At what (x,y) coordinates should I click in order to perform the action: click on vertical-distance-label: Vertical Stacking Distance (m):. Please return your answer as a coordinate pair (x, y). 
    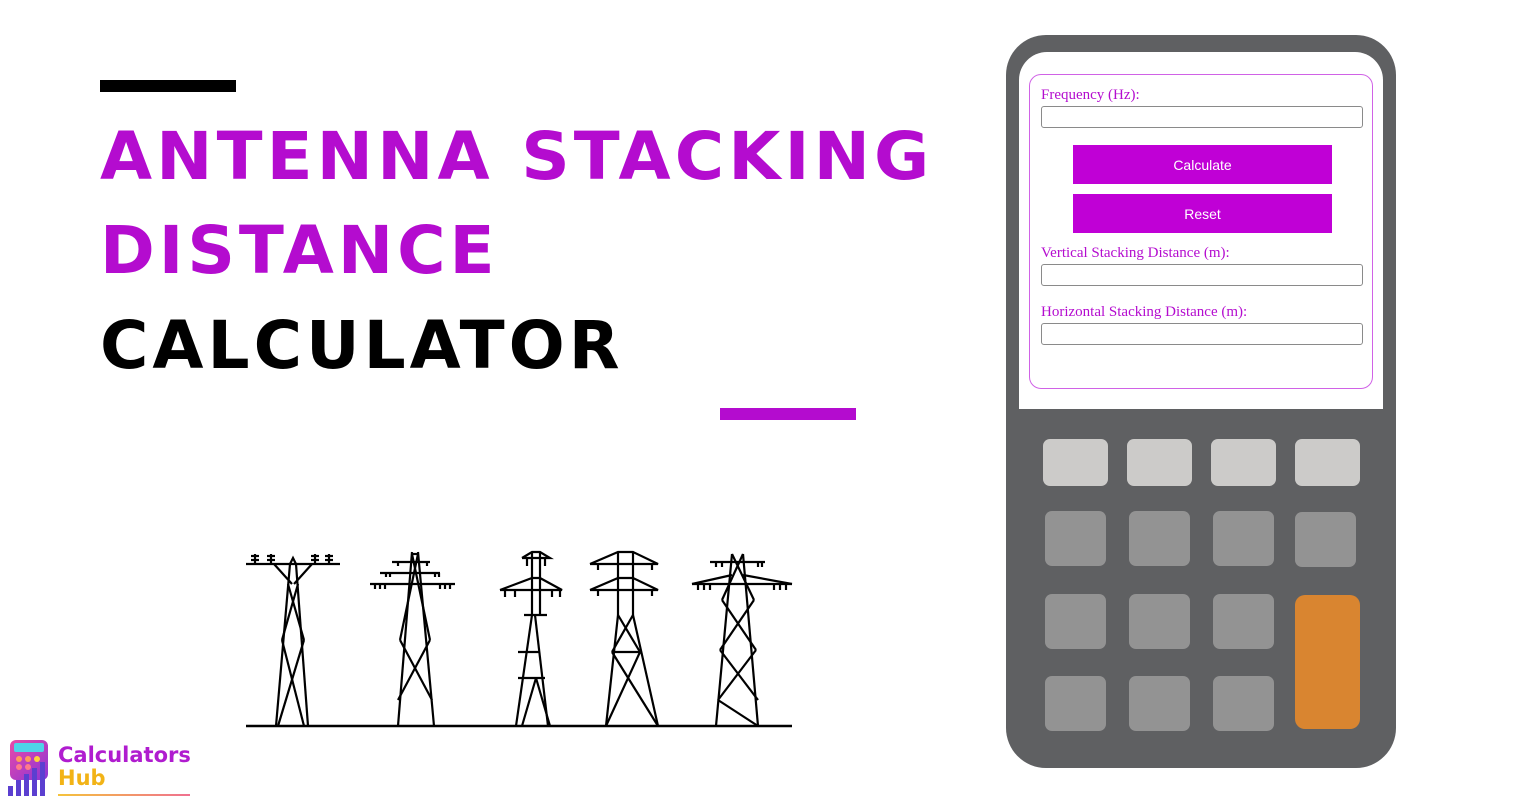
    Looking at the image, I should click on (1135, 253).